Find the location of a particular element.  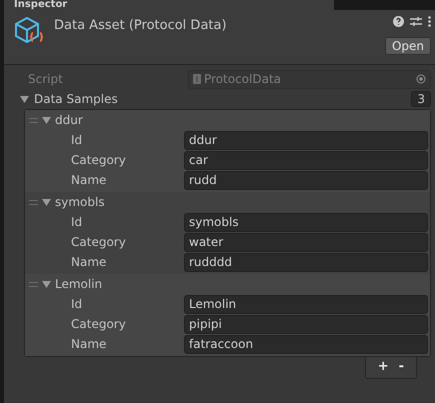

text-field: symobls is located at coordinates (306, 222).